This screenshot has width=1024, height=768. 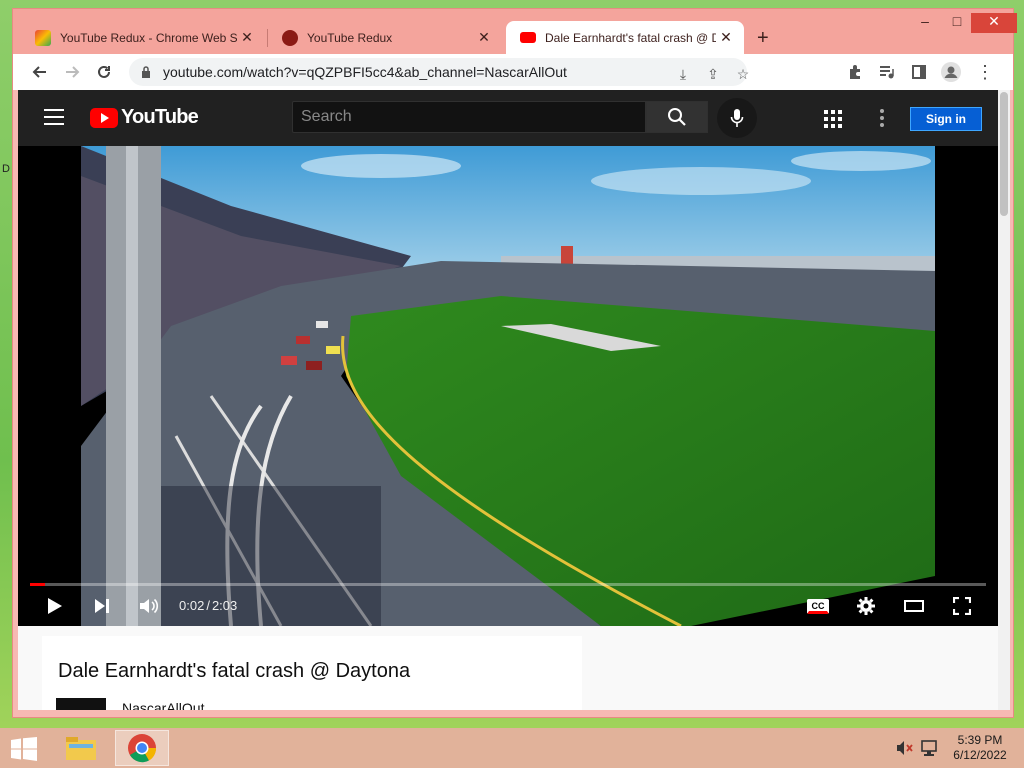 I want to click on reload-icon, so click(x=104, y=71).